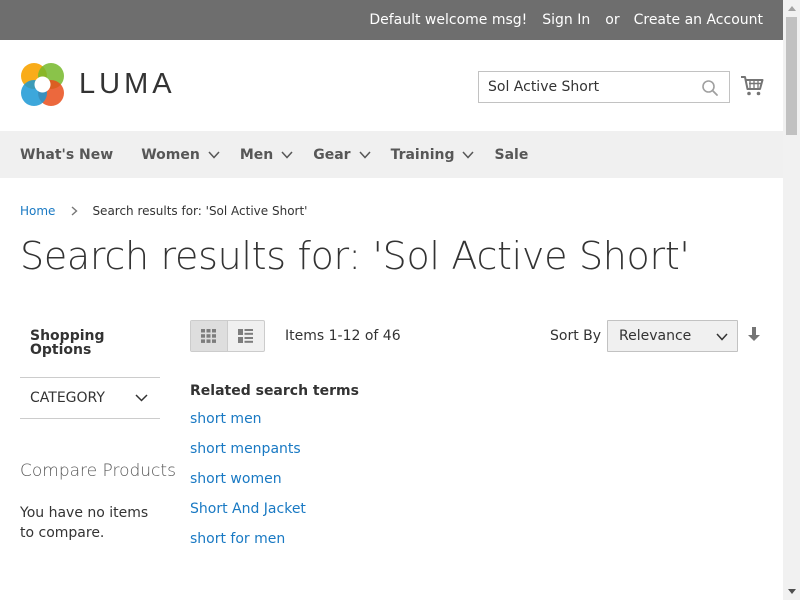  What do you see at coordinates (448, 20) in the screenshot?
I see `welcome-message: Default welcome msg!` at bounding box center [448, 20].